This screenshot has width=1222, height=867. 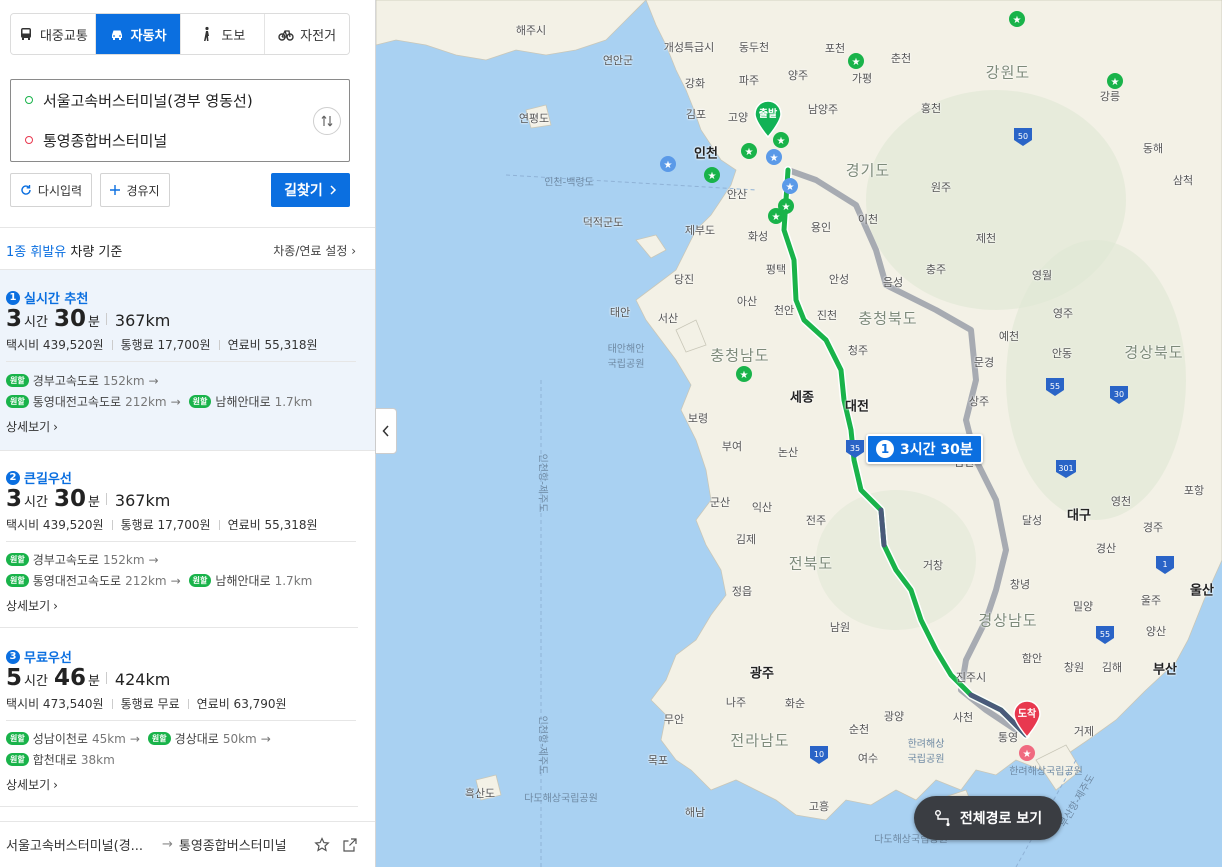 I want to click on map-place-label: 용인, so click(x=821, y=227).